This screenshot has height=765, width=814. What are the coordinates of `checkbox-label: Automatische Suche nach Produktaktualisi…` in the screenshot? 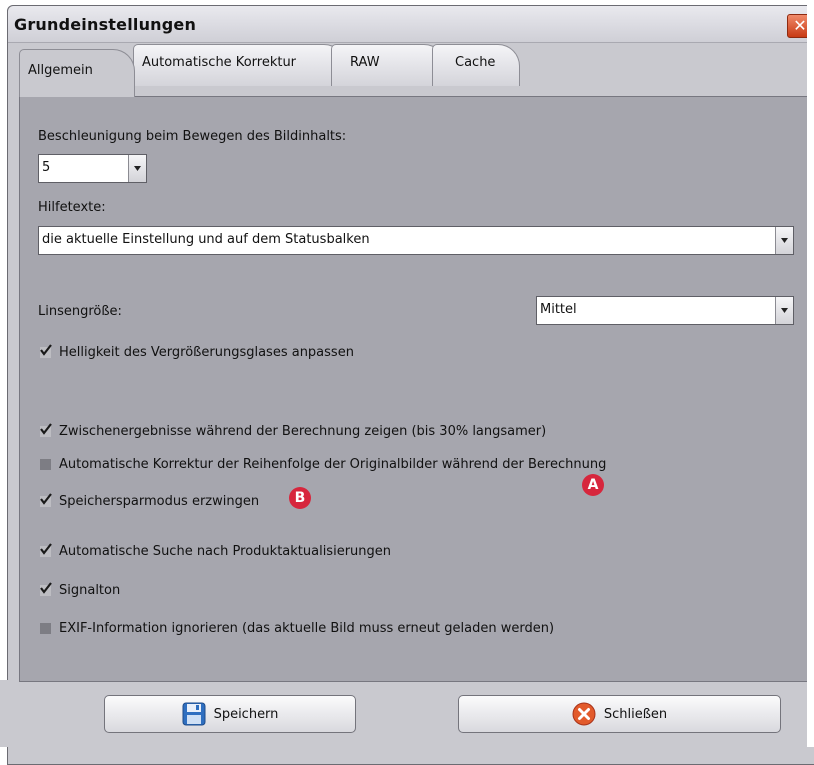 It's located at (225, 551).